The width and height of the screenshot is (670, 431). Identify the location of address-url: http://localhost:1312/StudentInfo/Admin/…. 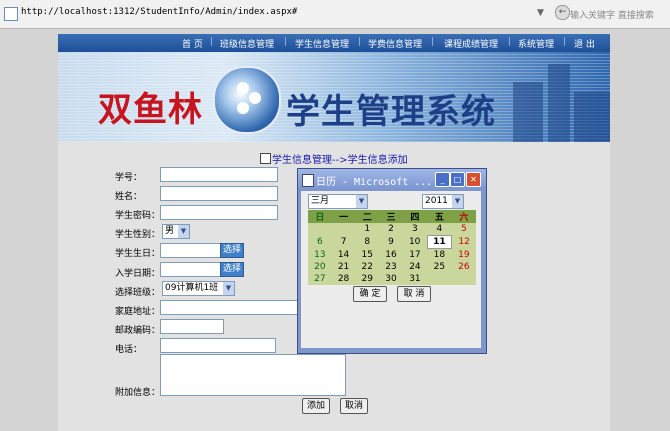
(159, 12).